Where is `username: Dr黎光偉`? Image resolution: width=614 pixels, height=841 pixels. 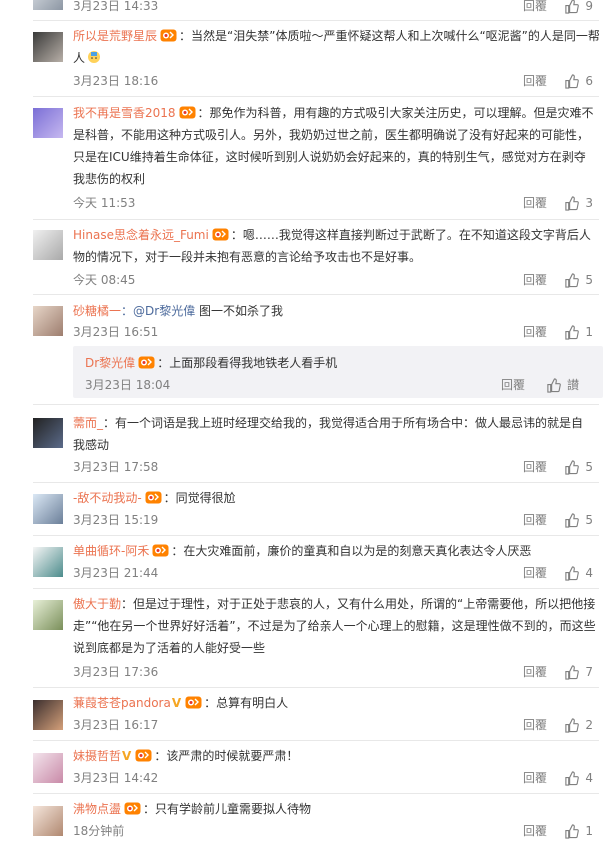
username: Dr黎光偉 is located at coordinates (110, 363).